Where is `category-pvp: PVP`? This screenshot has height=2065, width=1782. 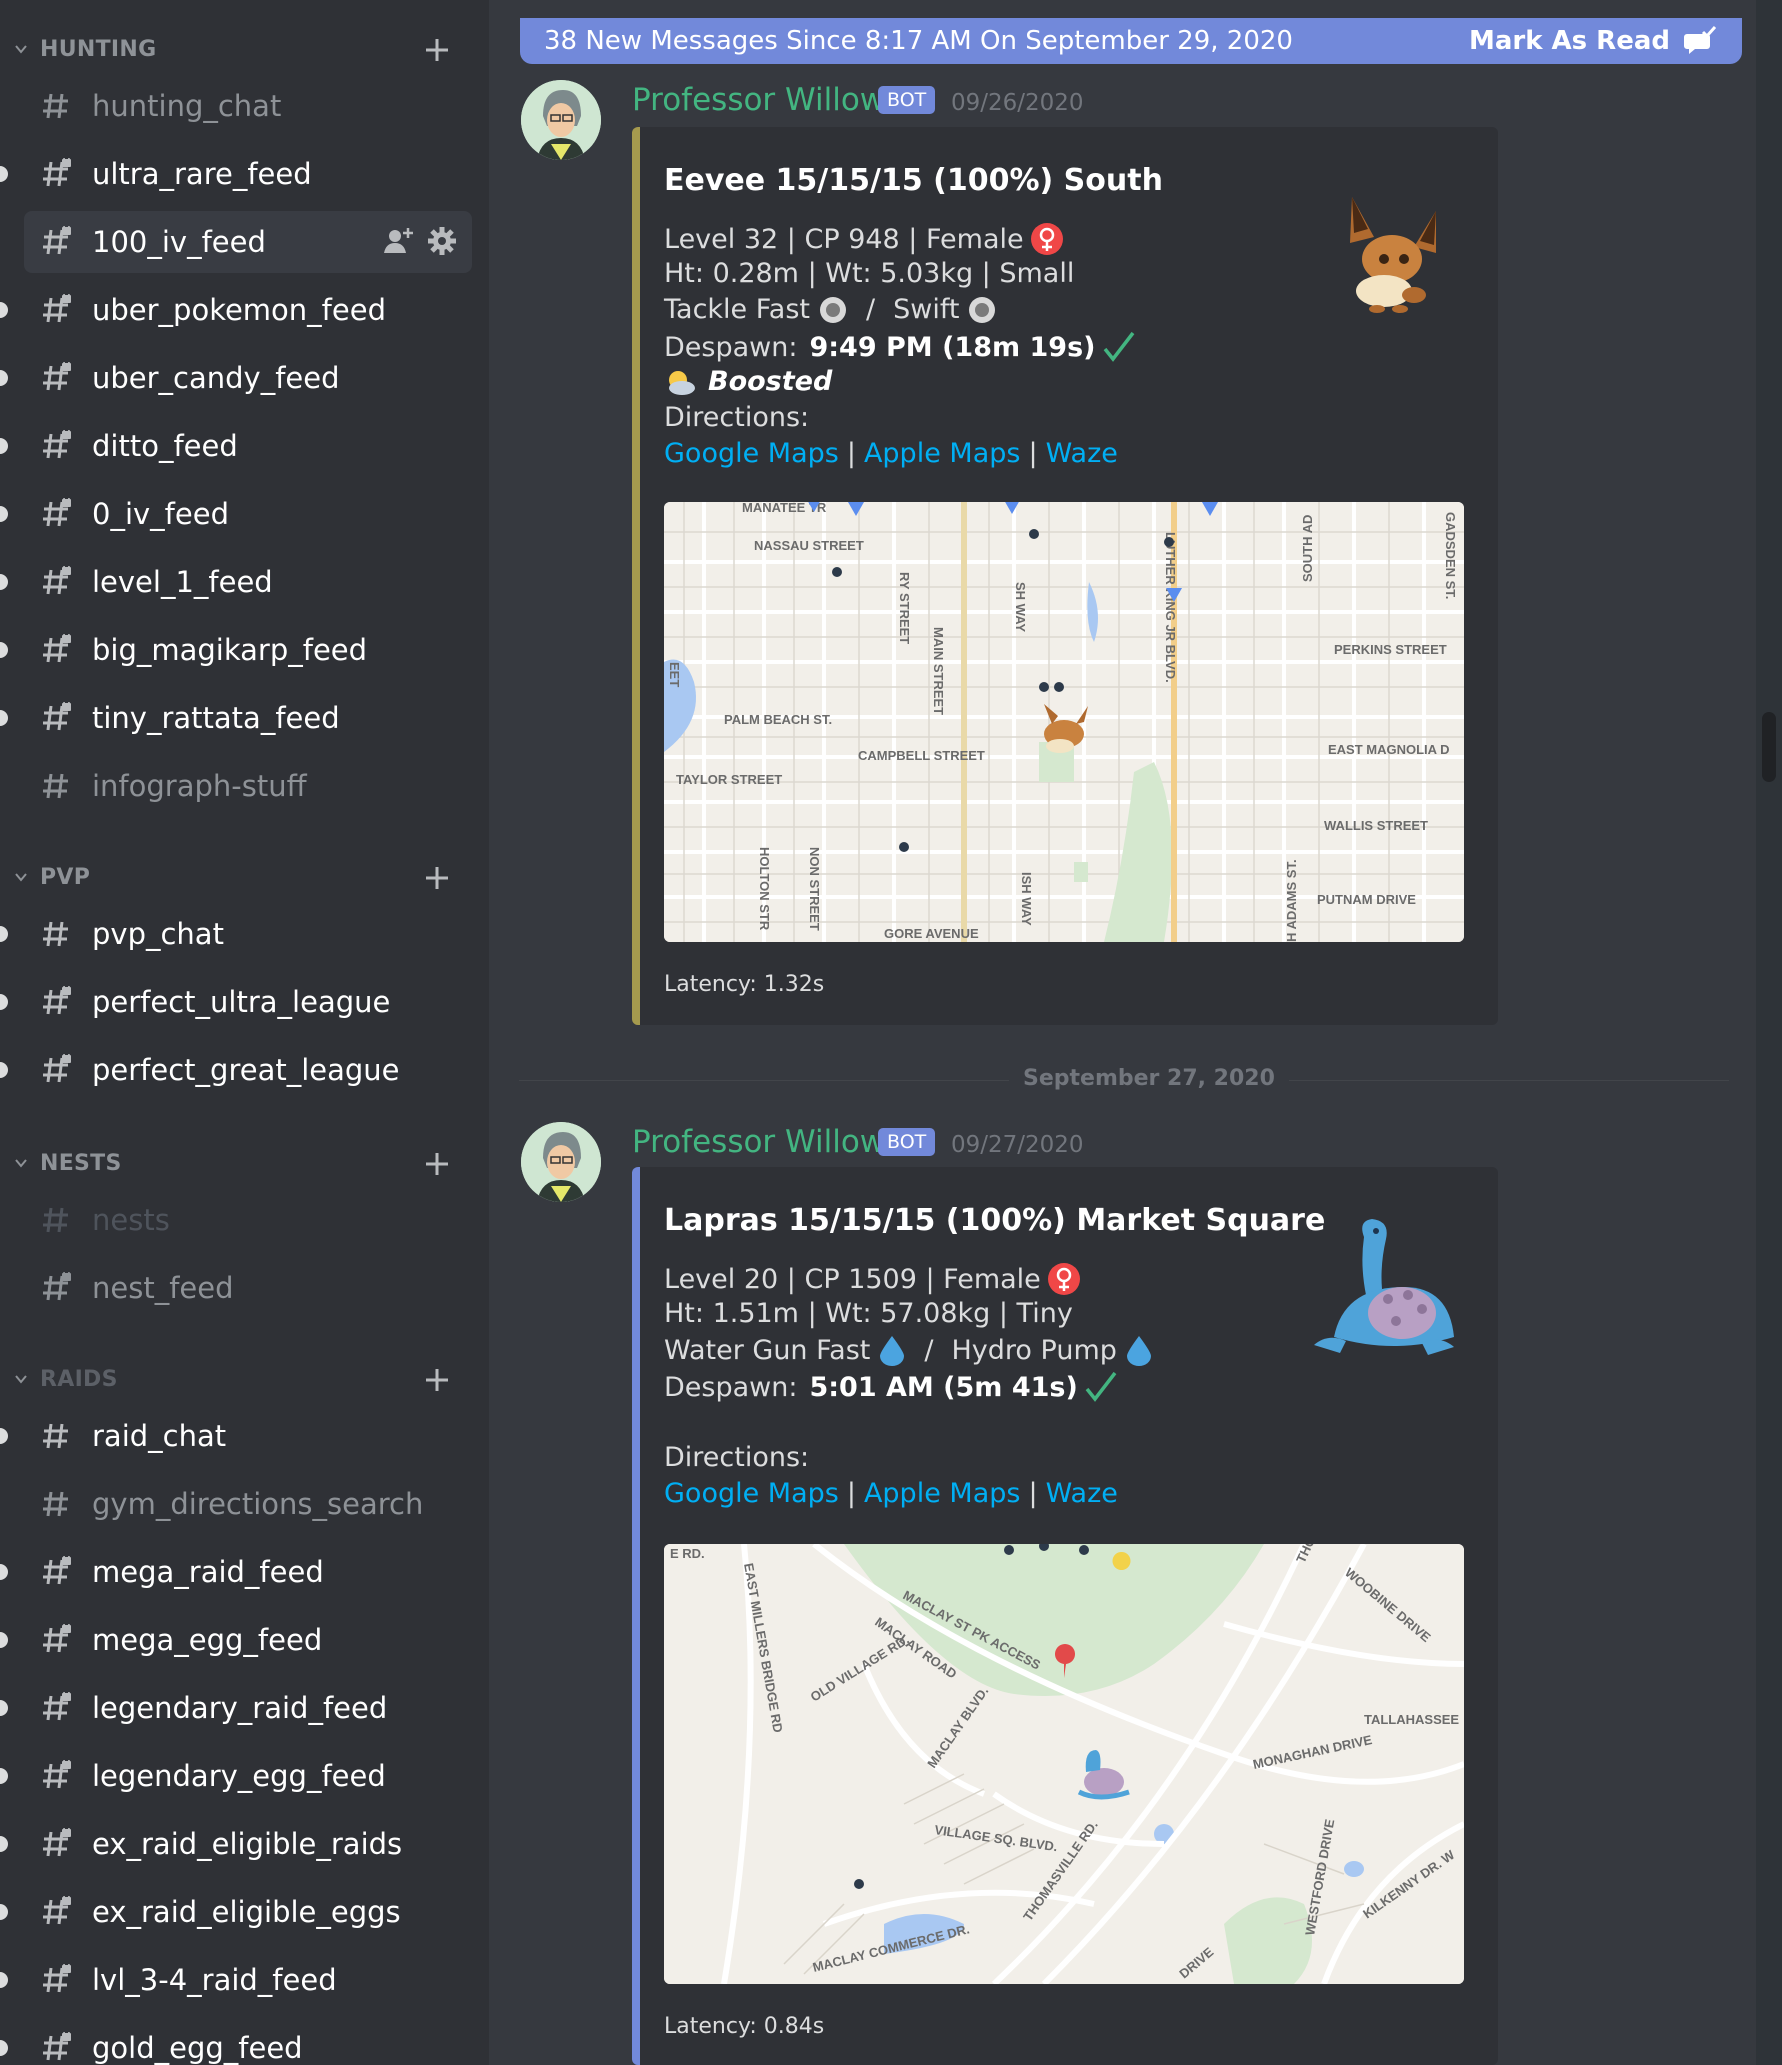
category-pvp: PVP is located at coordinates (244, 878).